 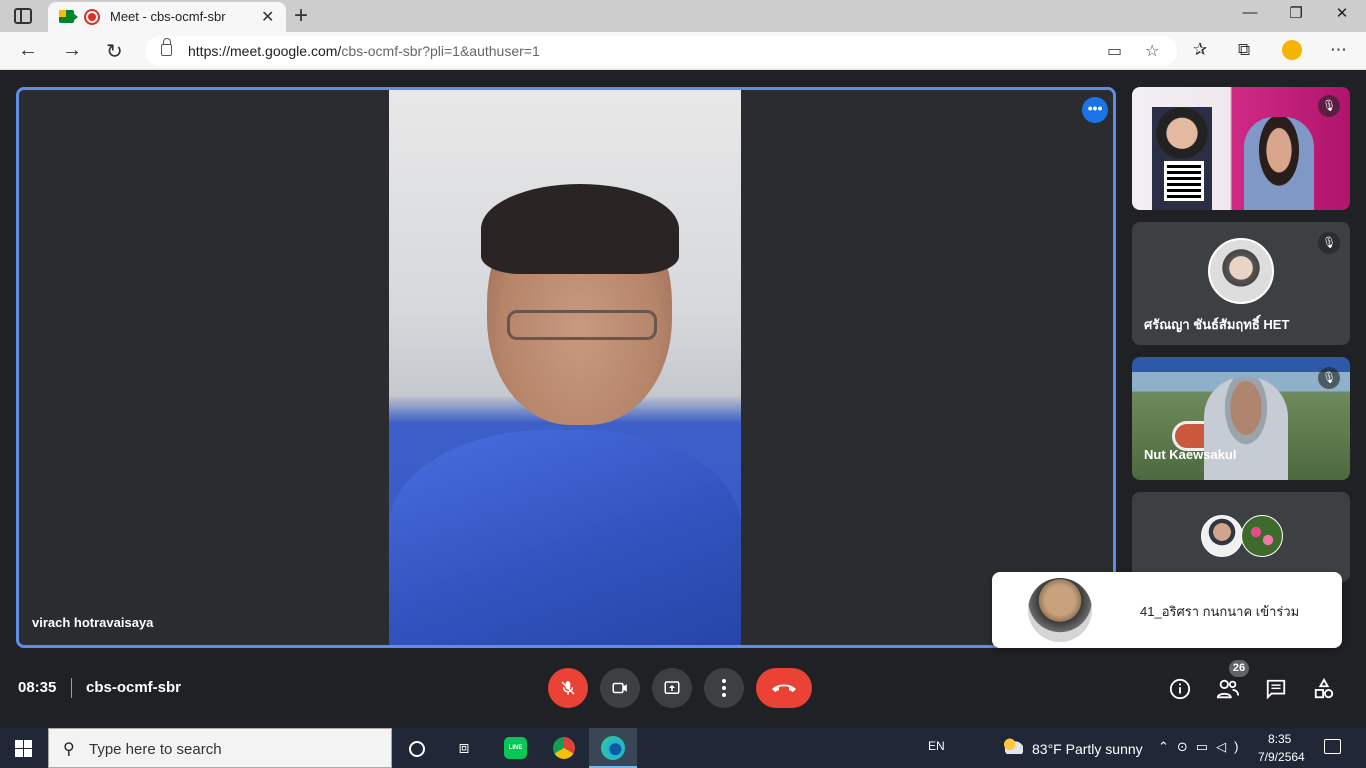 I want to click on system-tray-icons: ⌃⊙▭◁), so click(x=1202, y=747).